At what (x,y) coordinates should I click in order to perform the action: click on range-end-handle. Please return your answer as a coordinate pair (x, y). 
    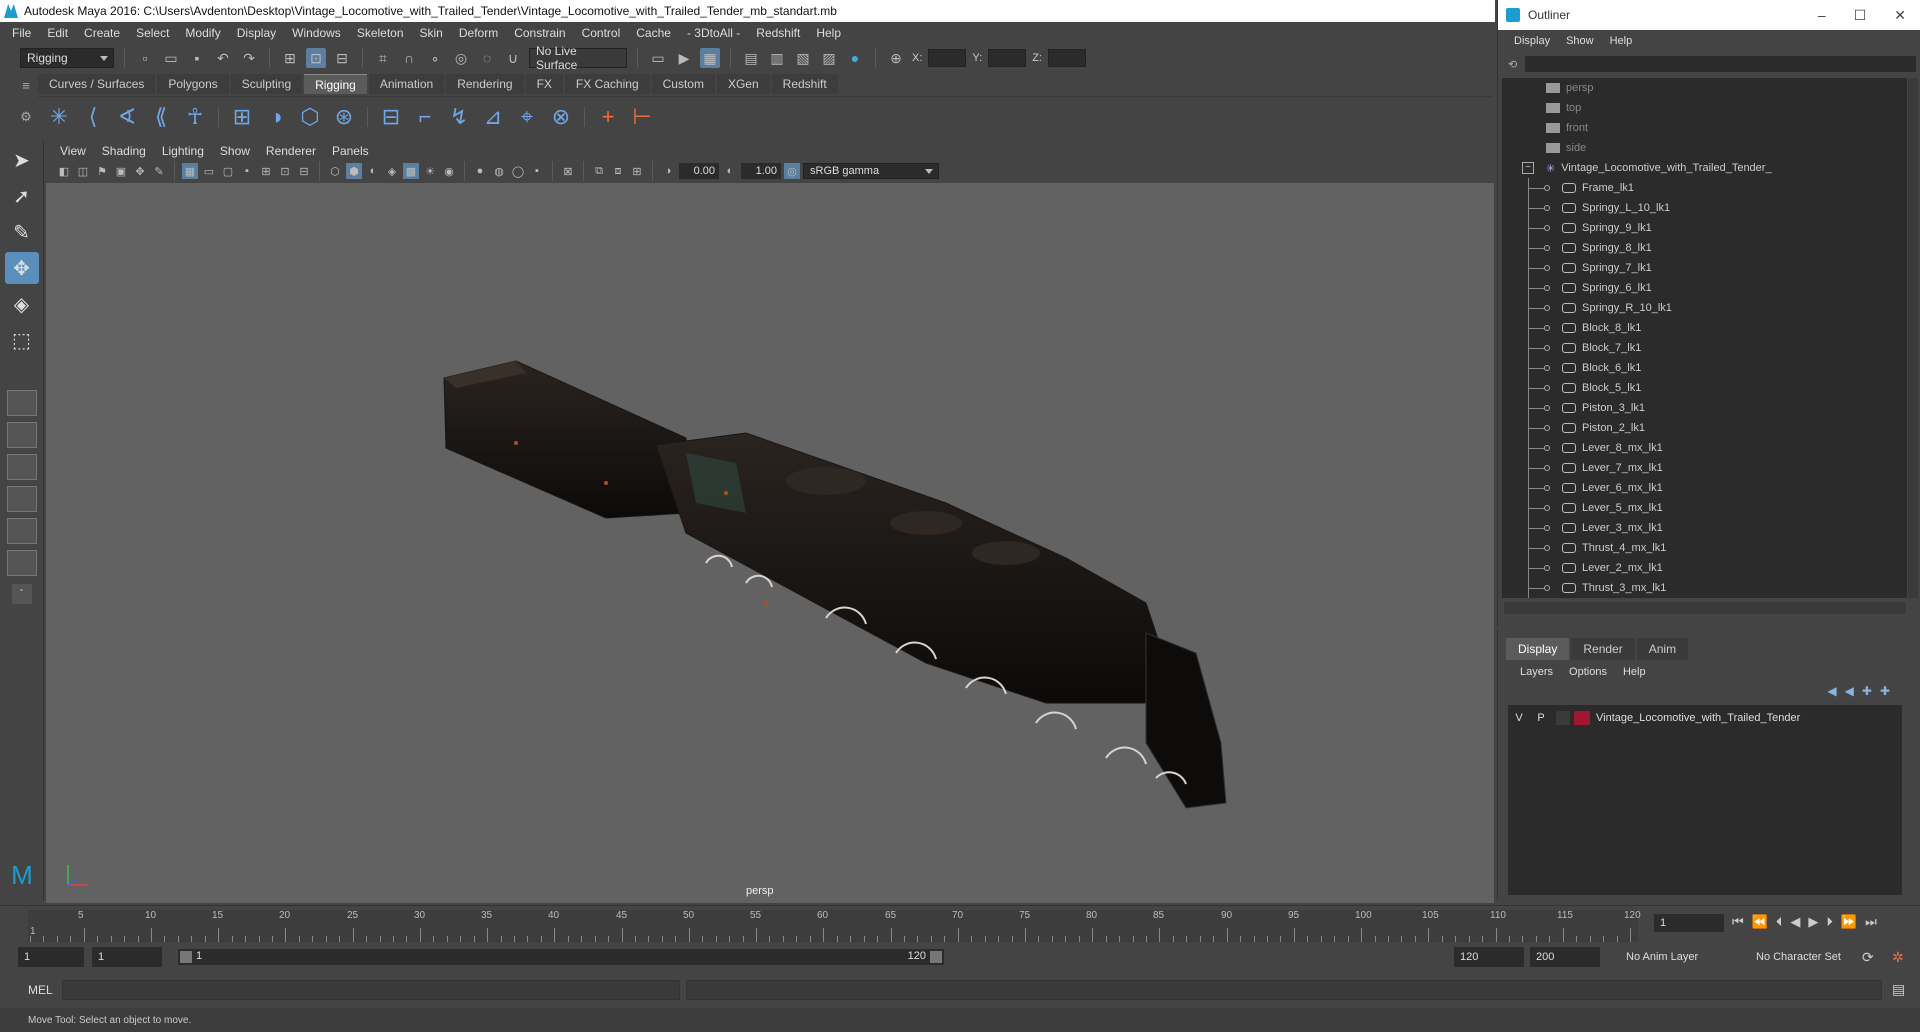
    Looking at the image, I should click on (936, 957).